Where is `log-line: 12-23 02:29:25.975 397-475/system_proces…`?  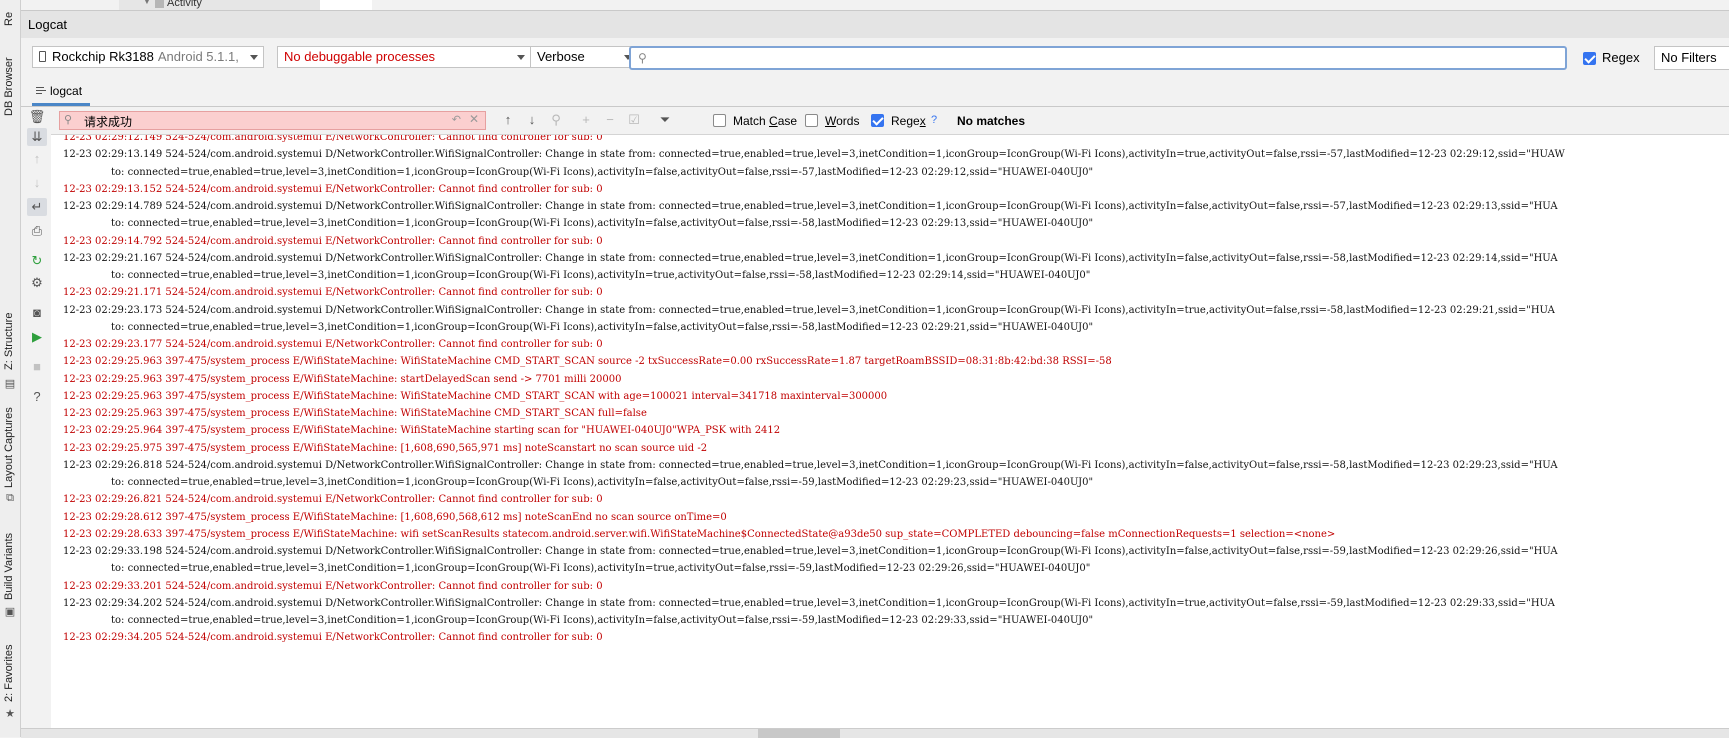 log-line: 12-23 02:29:25.975 397-475/system_proces… is located at coordinates (385, 448).